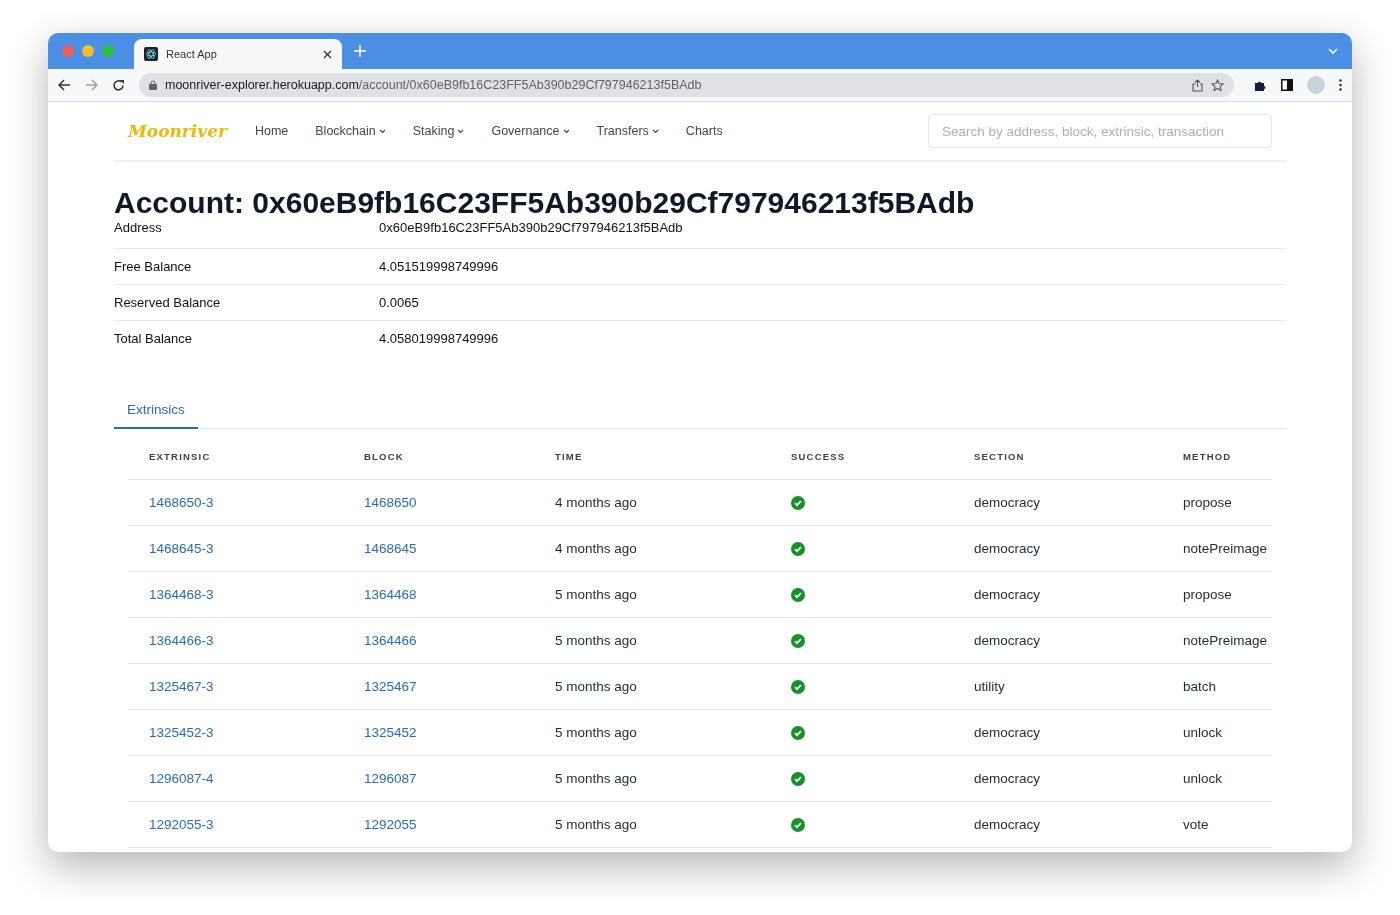  Describe the element at coordinates (327, 54) in the screenshot. I see `close-icon` at that location.